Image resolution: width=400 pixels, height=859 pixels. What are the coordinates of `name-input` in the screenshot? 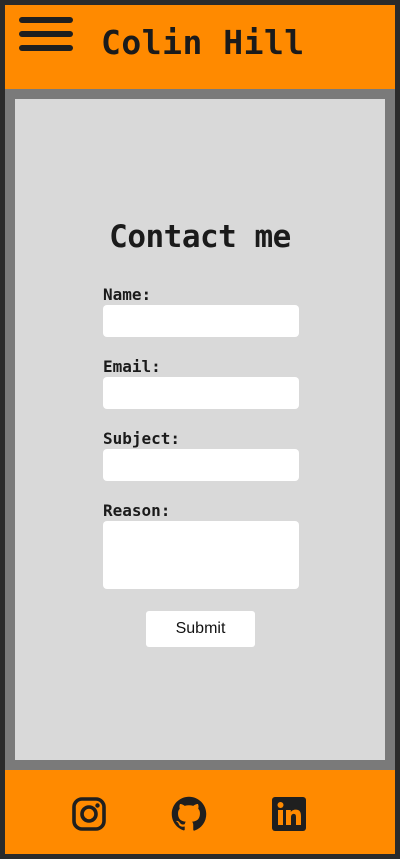 It's located at (201, 321).